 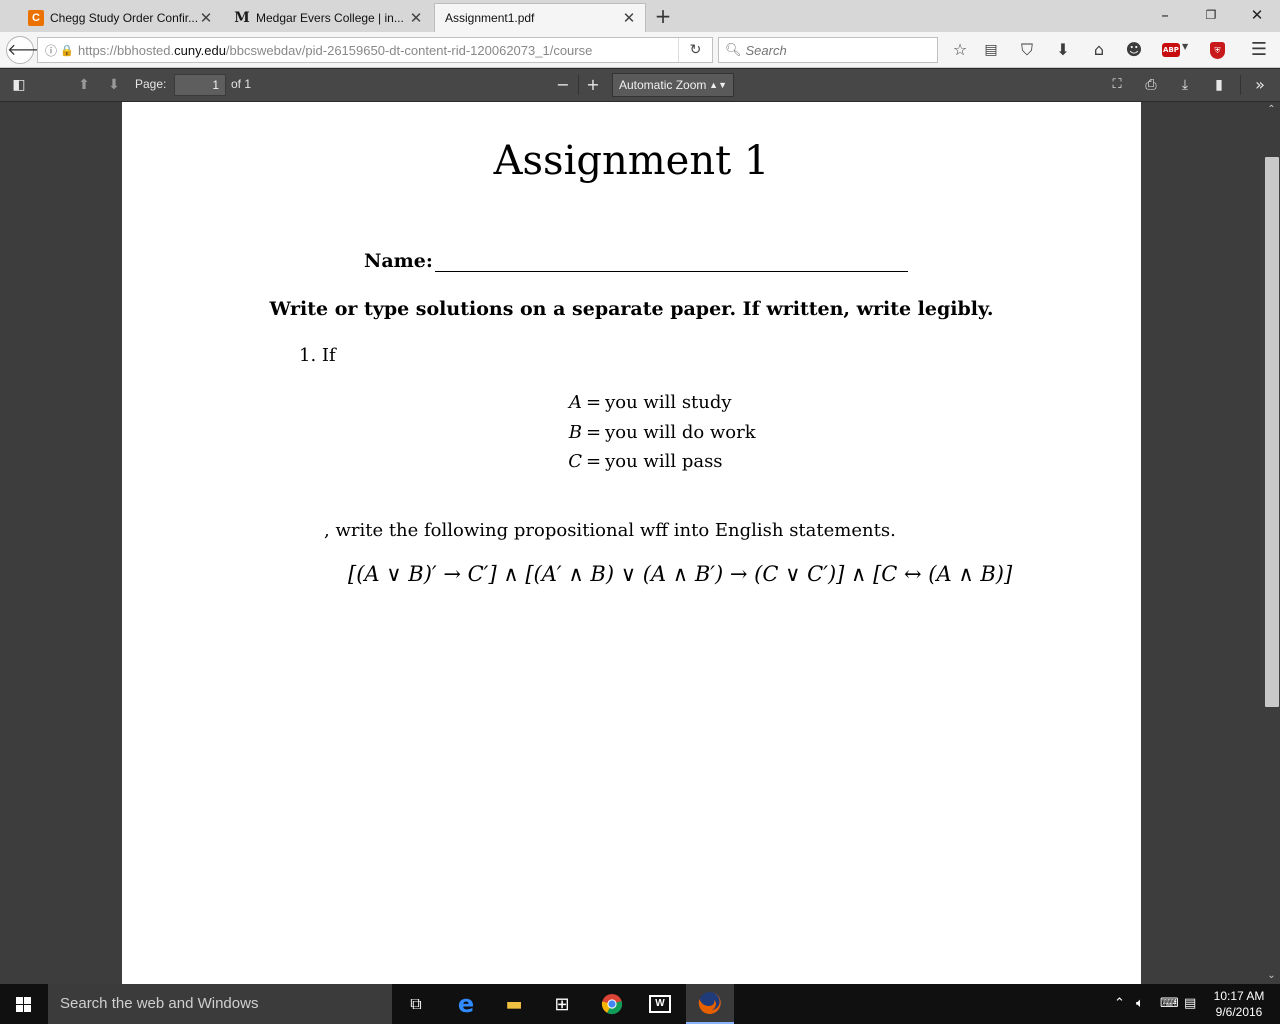 What do you see at coordinates (1119, 1003) in the screenshot?
I see `show-hidden-icons-icon: ⌃` at bounding box center [1119, 1003].